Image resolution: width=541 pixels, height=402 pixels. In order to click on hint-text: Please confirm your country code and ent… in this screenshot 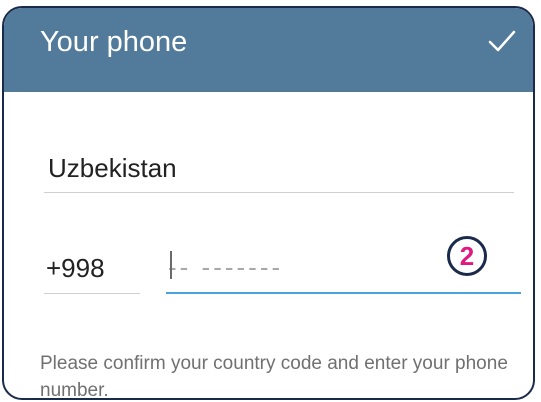, I will do `click(274, 376)`.